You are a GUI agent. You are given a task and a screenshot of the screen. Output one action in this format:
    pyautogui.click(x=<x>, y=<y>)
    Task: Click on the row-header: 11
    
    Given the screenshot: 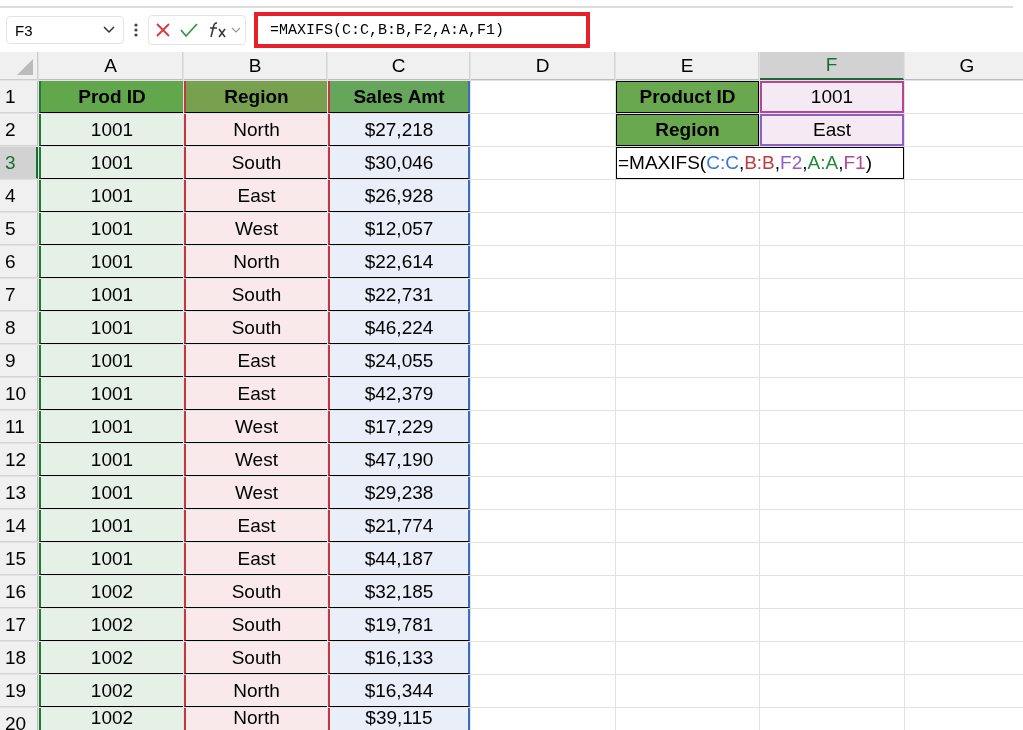 What is the action you would take?
    pyautogui.click(x=19, y=427)
    